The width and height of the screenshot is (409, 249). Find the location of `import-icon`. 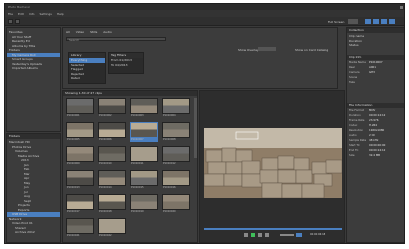

import-icon is located at coordinates (10, 21).